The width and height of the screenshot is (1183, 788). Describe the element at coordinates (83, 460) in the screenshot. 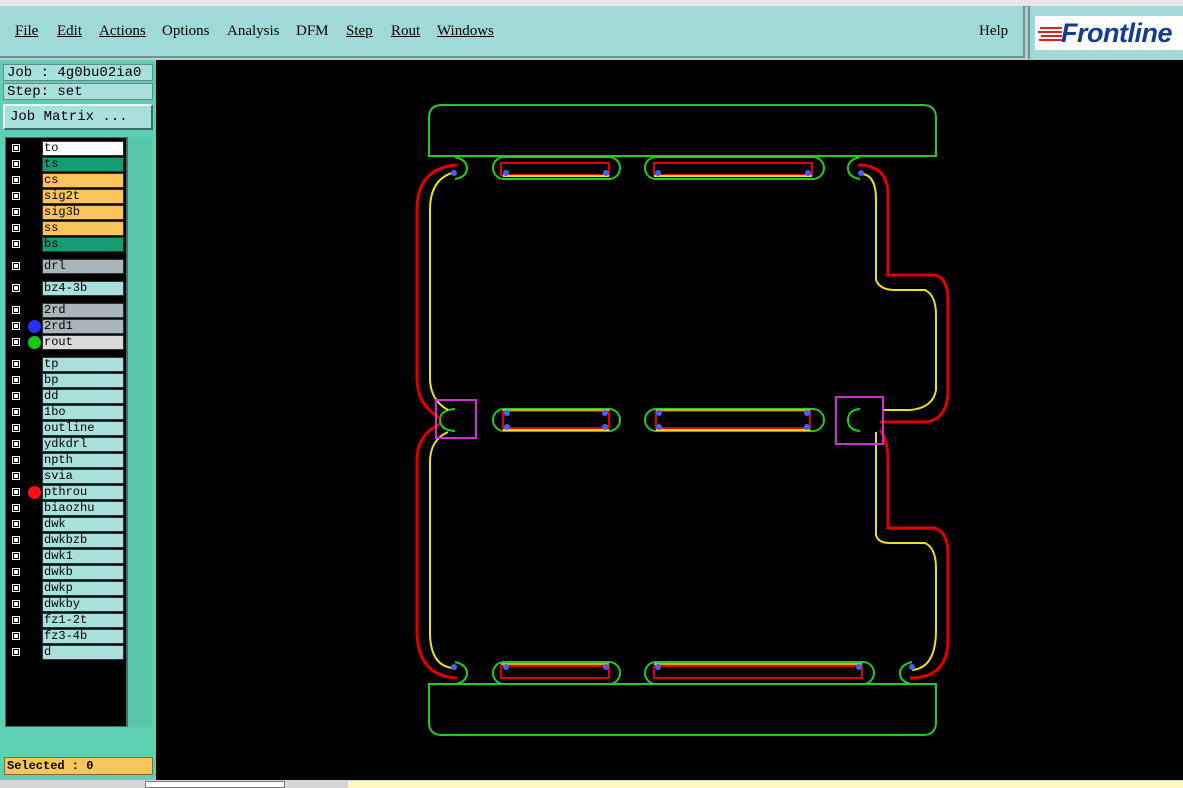

I see `layer-name: npth` at that location.